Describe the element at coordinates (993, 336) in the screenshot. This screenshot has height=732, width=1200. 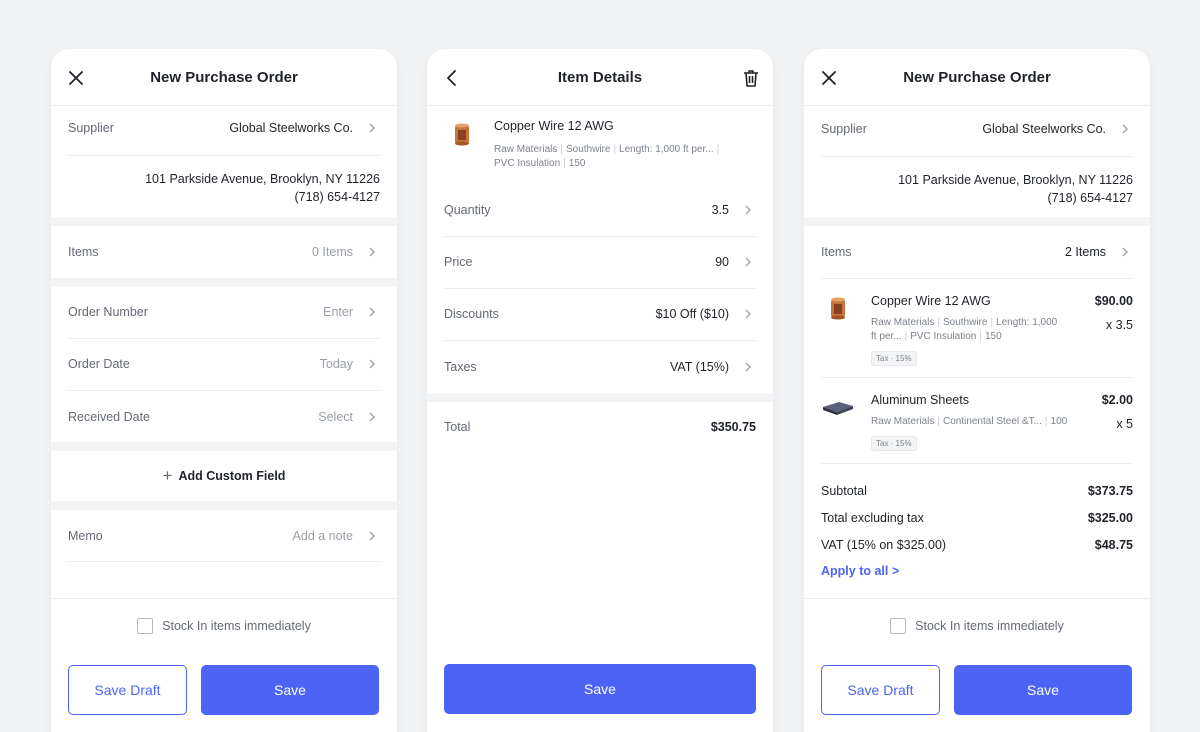
I see `meta-stock: 150` at that location.